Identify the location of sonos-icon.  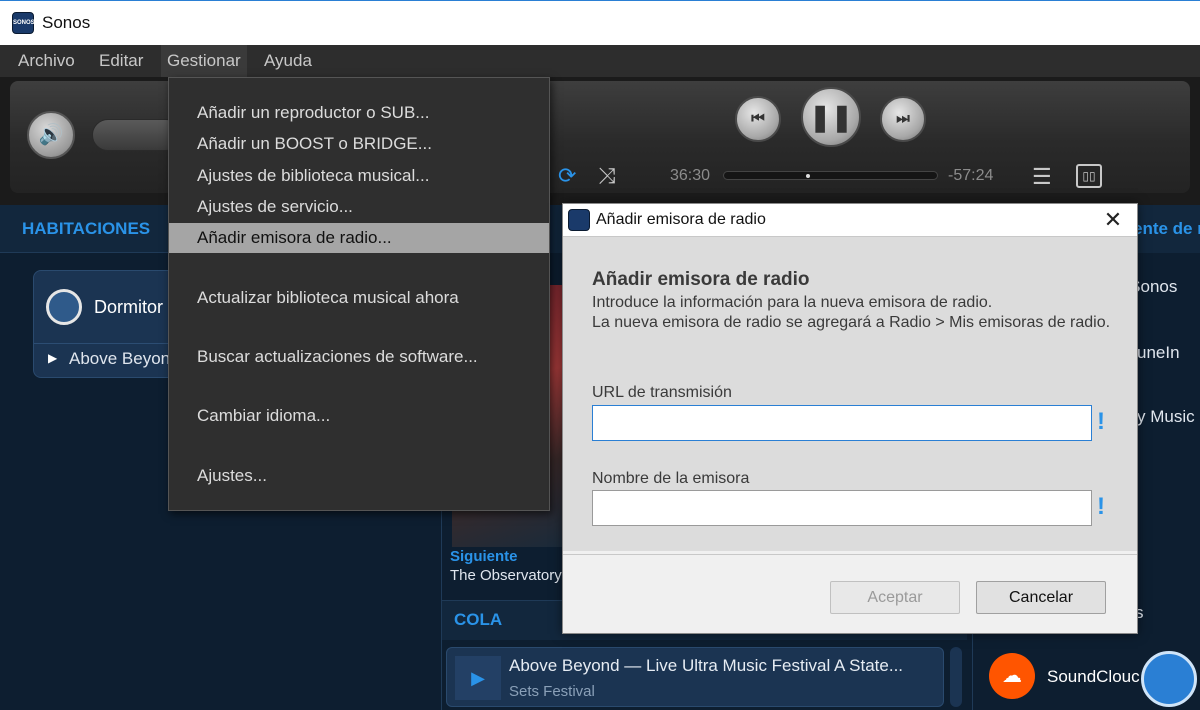
(579, 220).